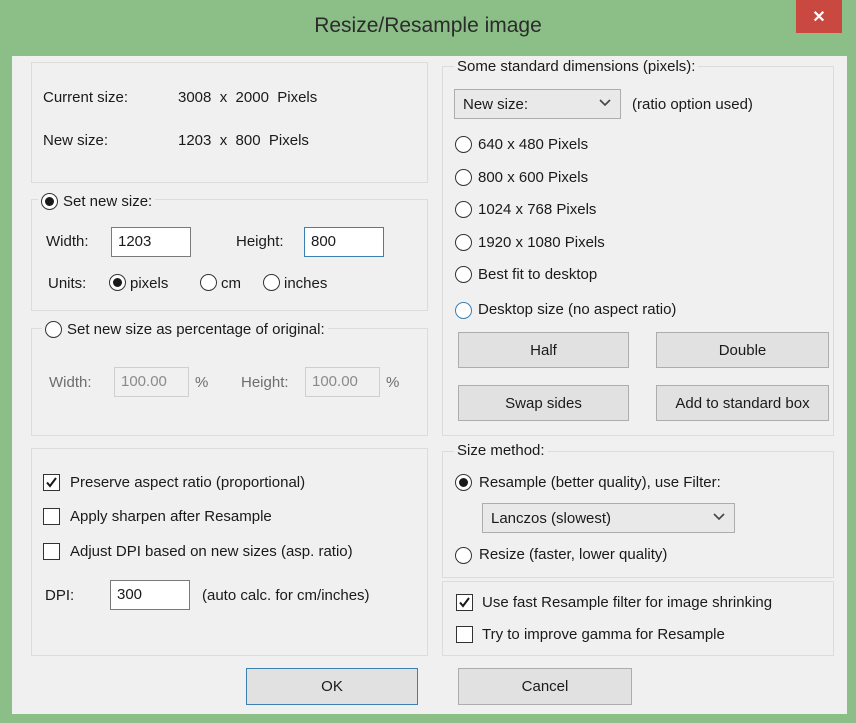 Image resolution: width=856 pixels, height=723 pixels. I want to click on new-size-label: New size:, so click(76, 140).